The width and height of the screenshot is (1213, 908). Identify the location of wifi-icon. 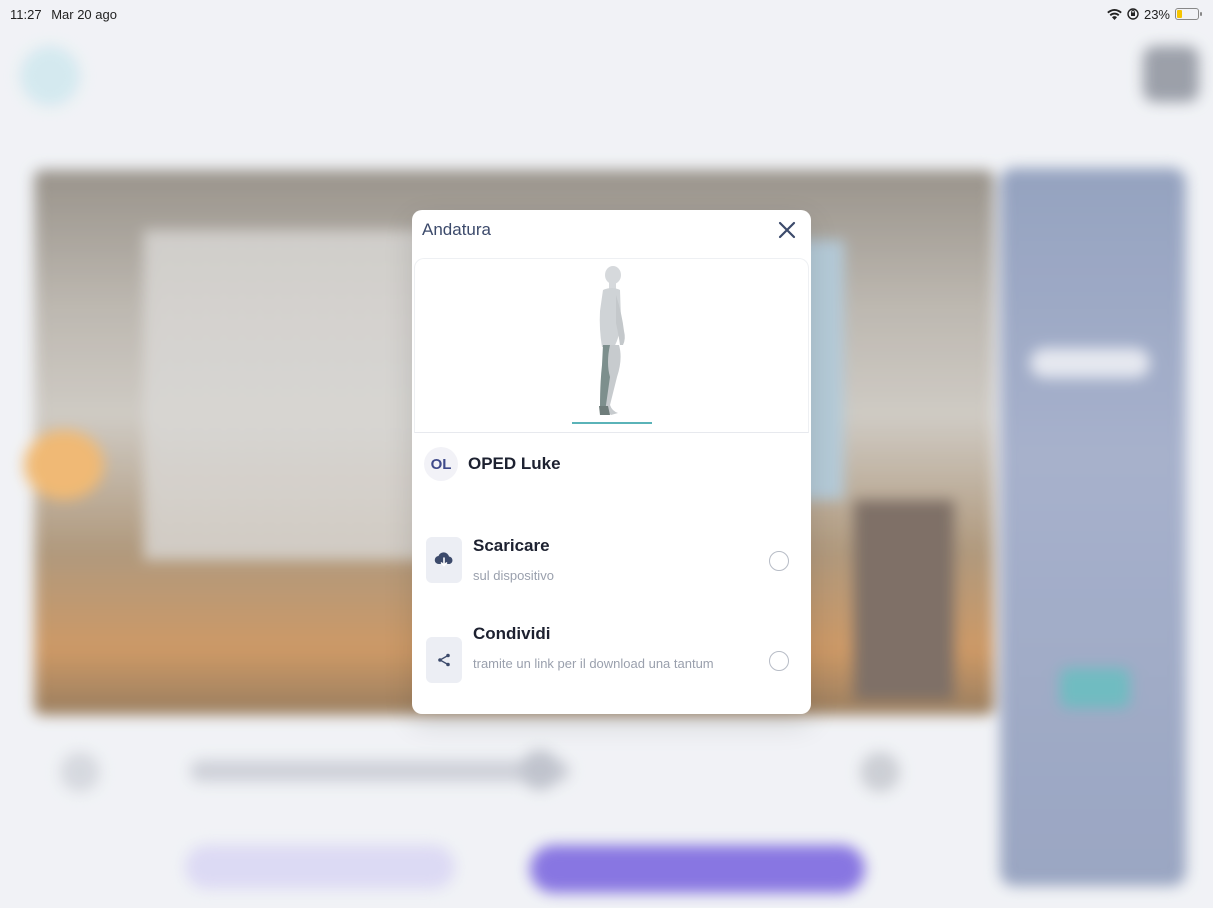
(1114, 14).